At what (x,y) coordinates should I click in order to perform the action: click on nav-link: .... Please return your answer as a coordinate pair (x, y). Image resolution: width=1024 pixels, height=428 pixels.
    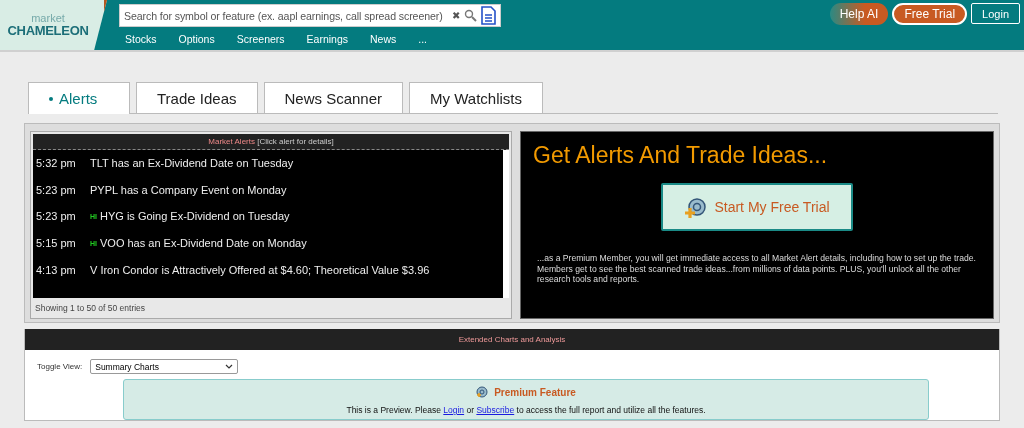
    Looking at the image, I should click on (427, 39).